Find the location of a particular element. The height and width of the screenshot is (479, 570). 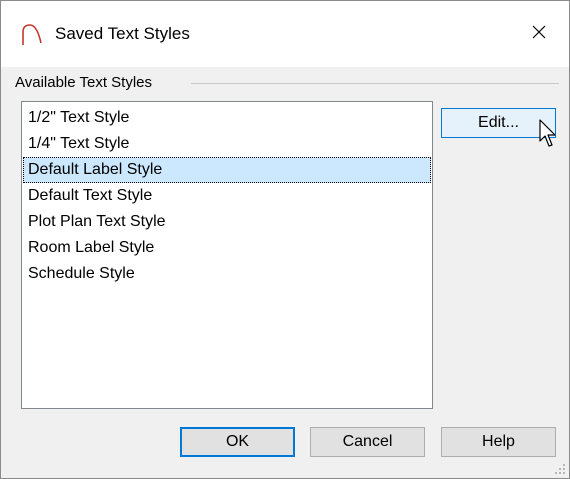

list-item: 1/4" Text Style is located at coordinates (227, 144).